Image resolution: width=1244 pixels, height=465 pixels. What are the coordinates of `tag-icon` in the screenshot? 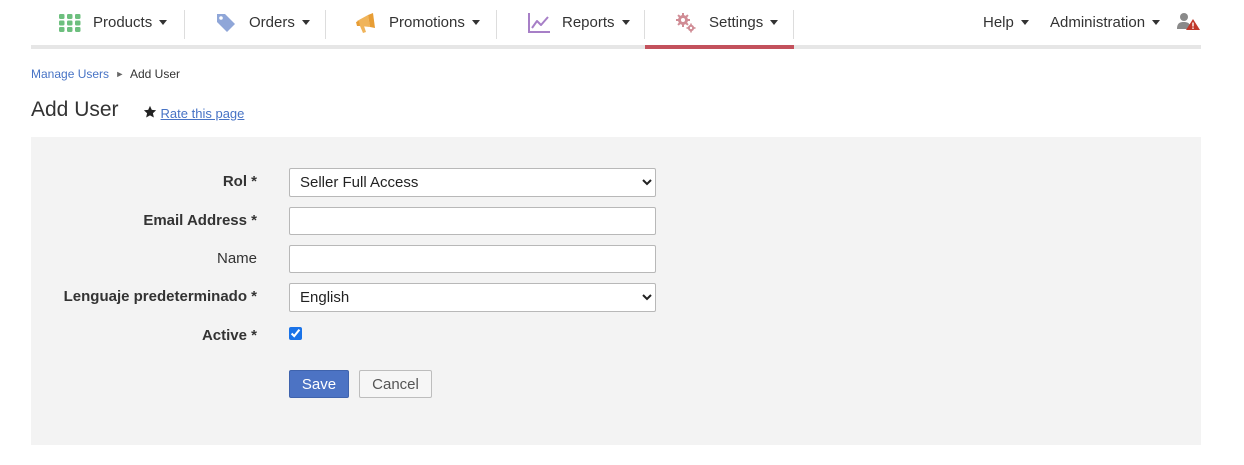 It's located at (226, 23).